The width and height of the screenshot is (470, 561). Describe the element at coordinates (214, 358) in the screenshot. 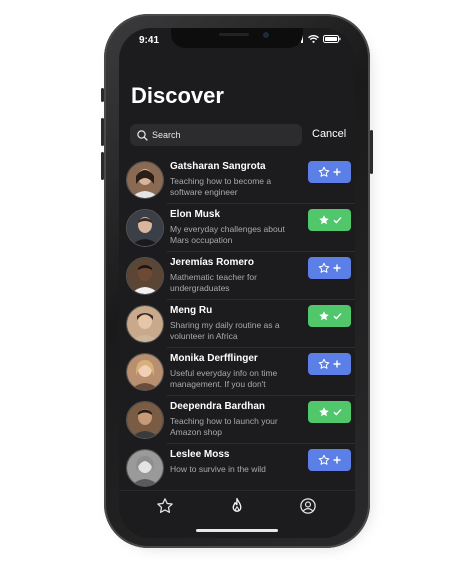

I see `person-name: Monika Derfflinger` at that location.